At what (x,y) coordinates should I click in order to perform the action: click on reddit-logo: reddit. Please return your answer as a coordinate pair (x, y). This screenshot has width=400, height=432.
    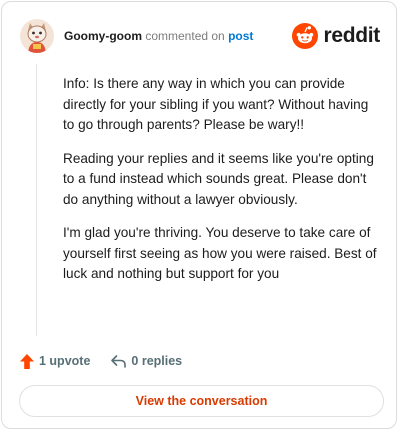
    Looking at the image, I should click on (336, 36).